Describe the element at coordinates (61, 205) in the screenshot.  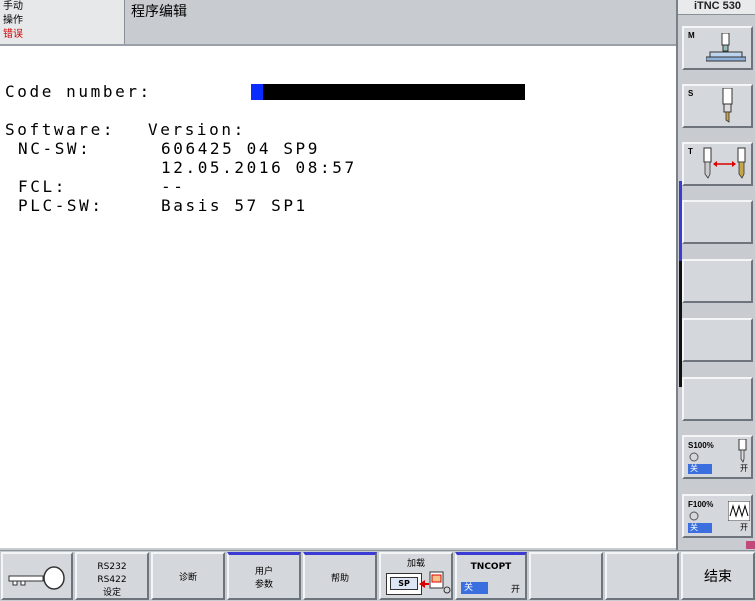
I see `plc-sw-label: PLC-SW:` at that location.